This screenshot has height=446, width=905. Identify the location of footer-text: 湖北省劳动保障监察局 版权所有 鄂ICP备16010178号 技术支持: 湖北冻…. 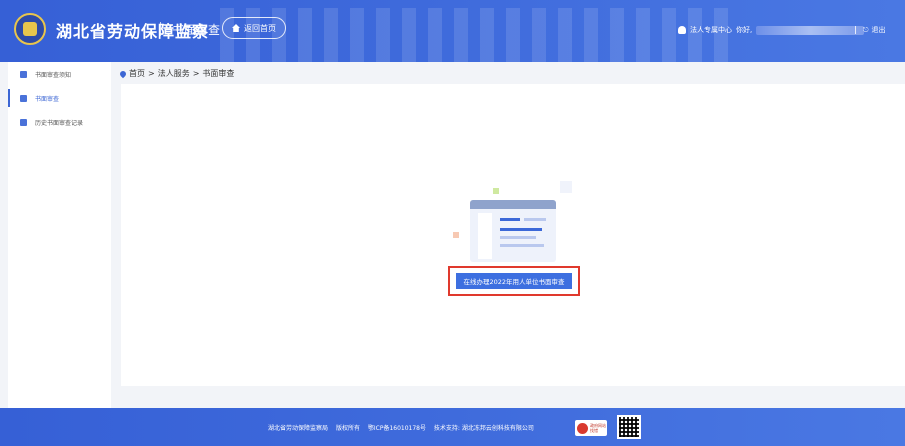
(401, 427).